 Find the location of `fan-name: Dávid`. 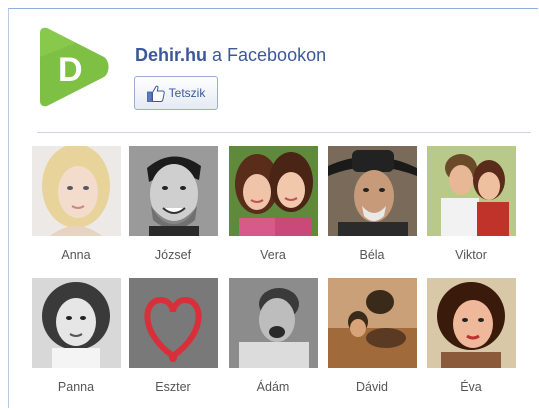

fan-name: Dávid is located at coordinates (372, 387).